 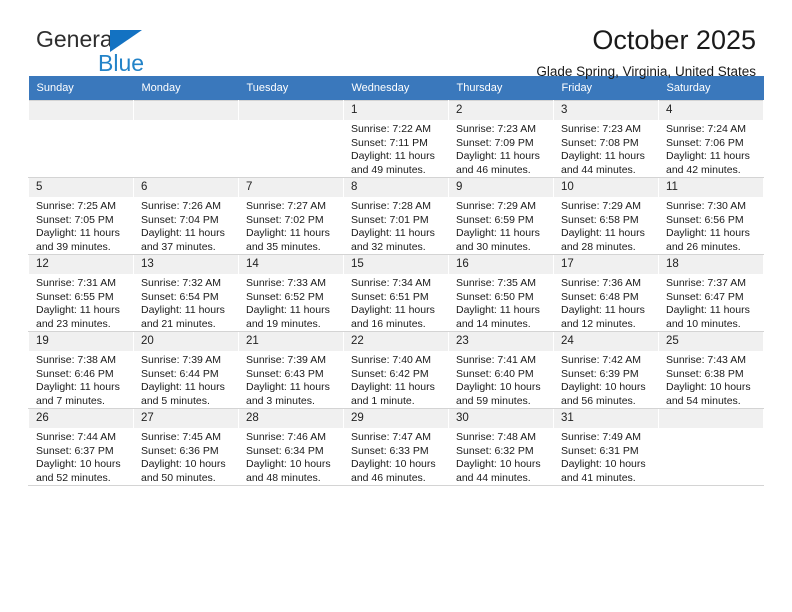 What do you see at coordinates (280, 400) in the screenshot?
I see `daylight-text-line2: and 3 minutes.` at bounding box center [280, 400].